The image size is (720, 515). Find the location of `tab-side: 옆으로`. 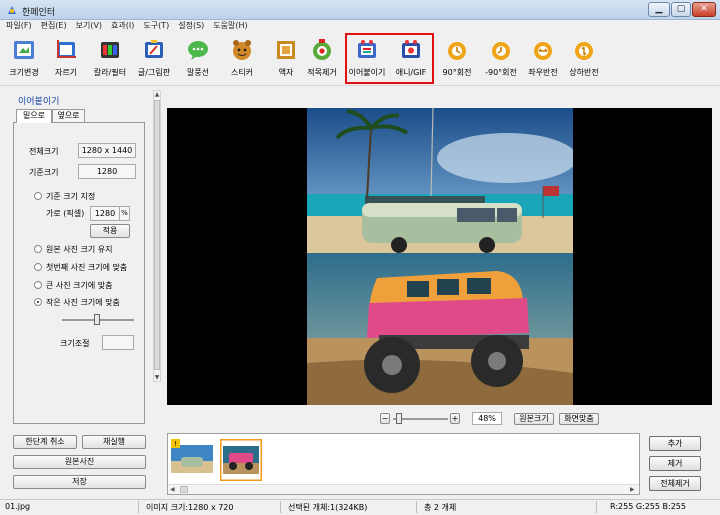

tab-side: 옆으로 is located at coordinates (68, 115).